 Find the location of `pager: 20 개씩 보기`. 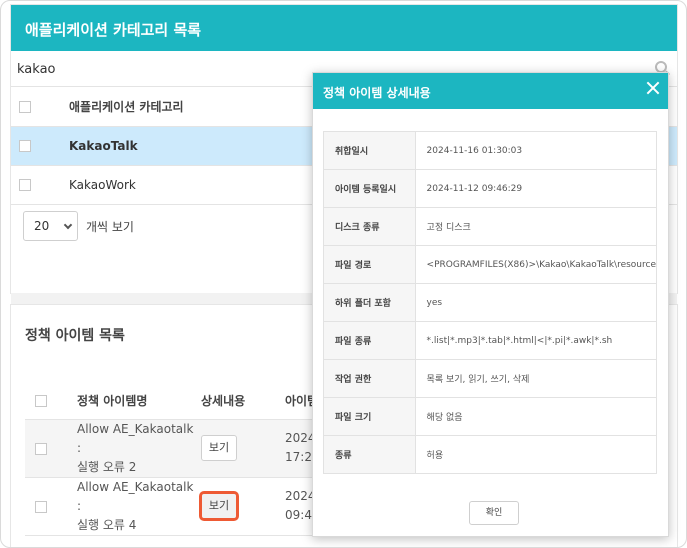

pager: 20 개씩 보기 is located at coordinates (78, 226).